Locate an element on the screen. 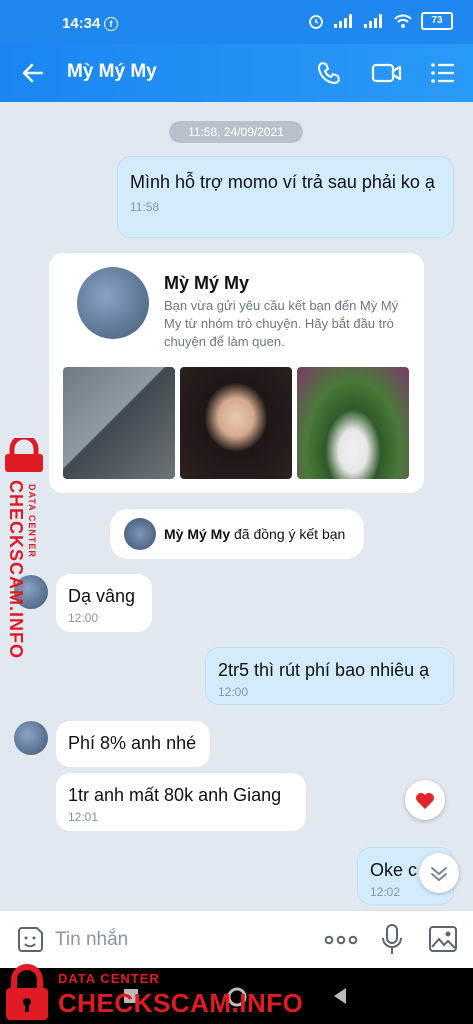 This screenshot has height=1024, width=473. contact-name: Mỳ Mý My is located at coordinates (112, 72).